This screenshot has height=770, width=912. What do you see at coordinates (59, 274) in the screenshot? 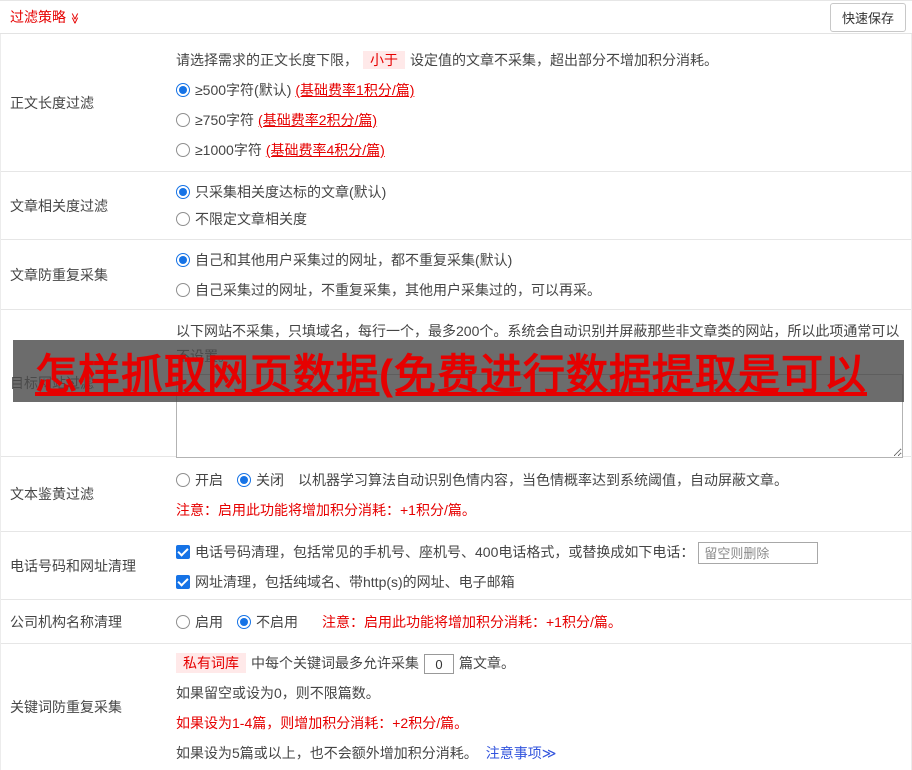
I see `dedup-filter-label: 文章防重复采集` at bounding box center [59, 274].